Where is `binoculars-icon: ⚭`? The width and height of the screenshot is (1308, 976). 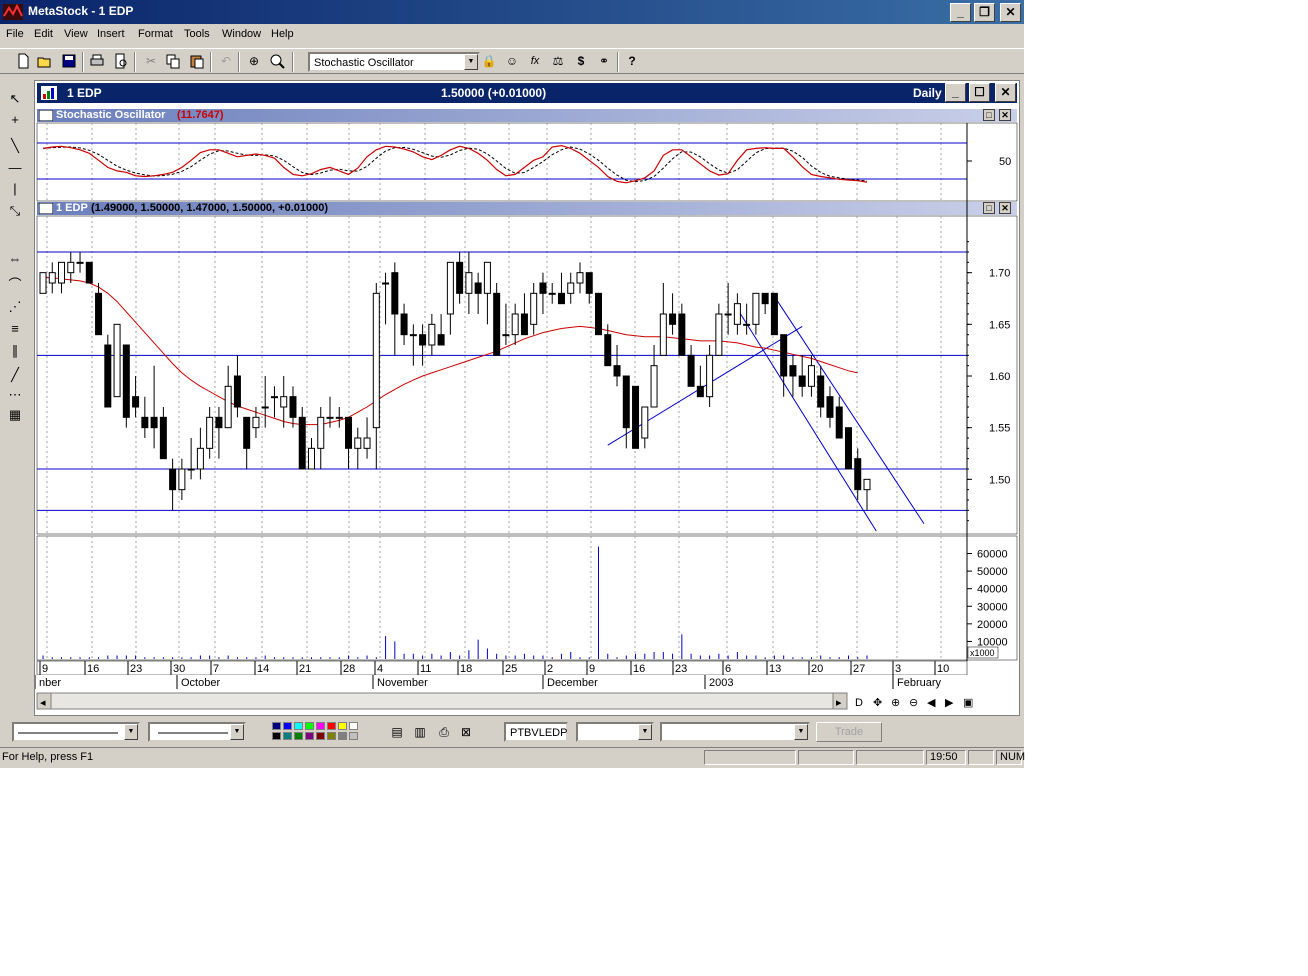
binoculars-icon: ⚭ is located at coordinates (604, 61).